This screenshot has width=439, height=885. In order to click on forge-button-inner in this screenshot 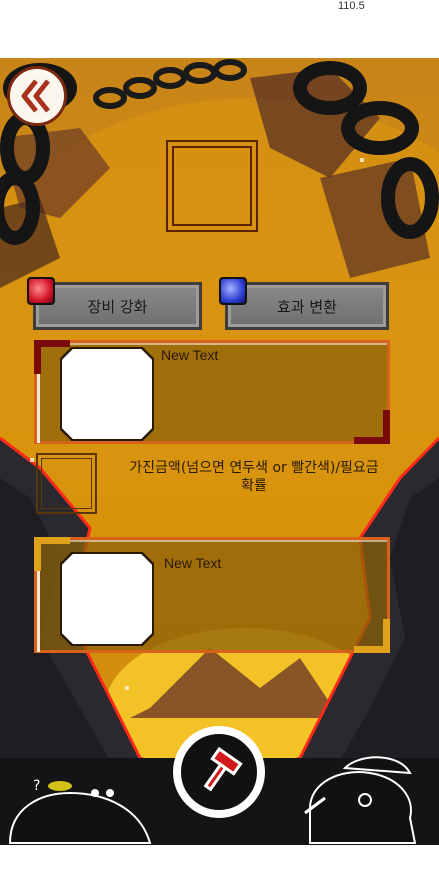, I will do `click(219, 772)`.